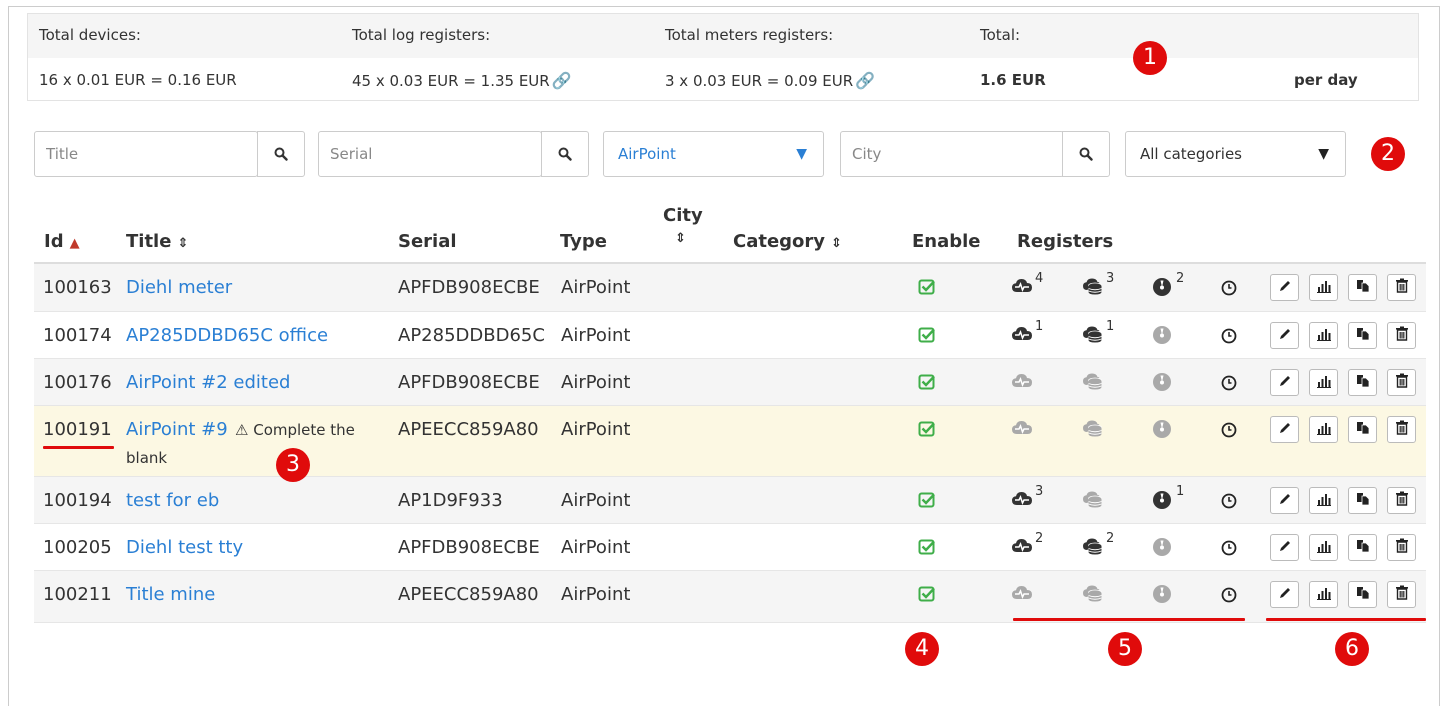  What do you see at coordinates (1086, 154) in the screenshot?
I see `city-search-button` at bounding box center [1086, 154].